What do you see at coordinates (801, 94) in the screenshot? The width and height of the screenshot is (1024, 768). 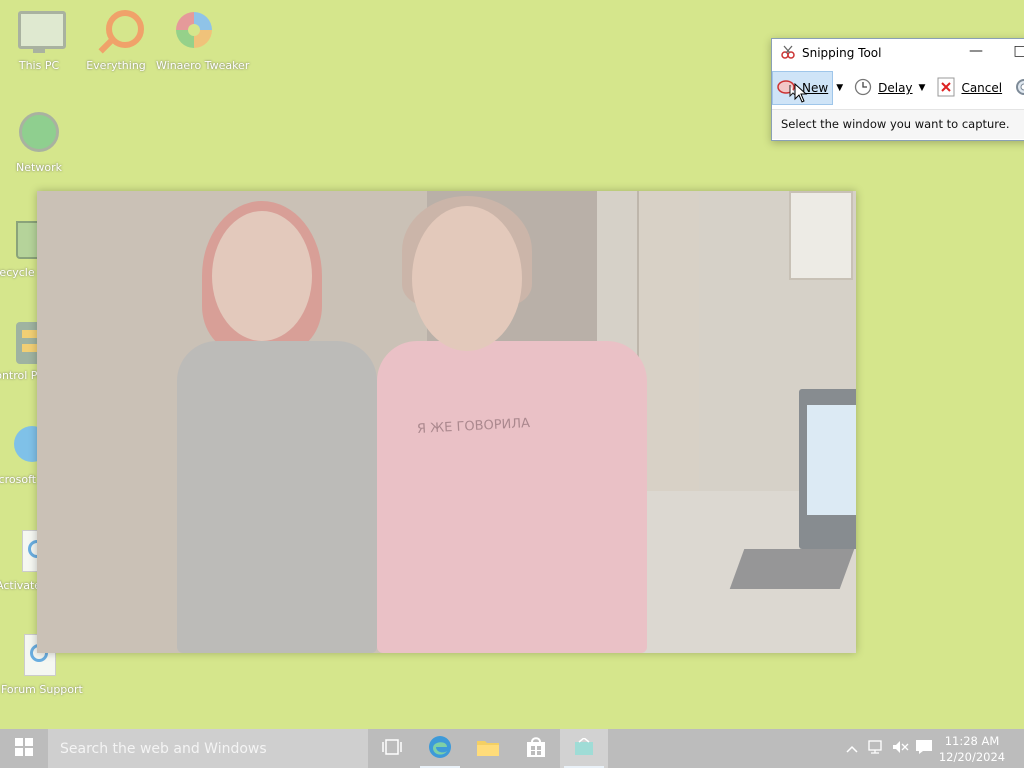 I see `mouse-cursor-icon` at bounding box center [801, 94].